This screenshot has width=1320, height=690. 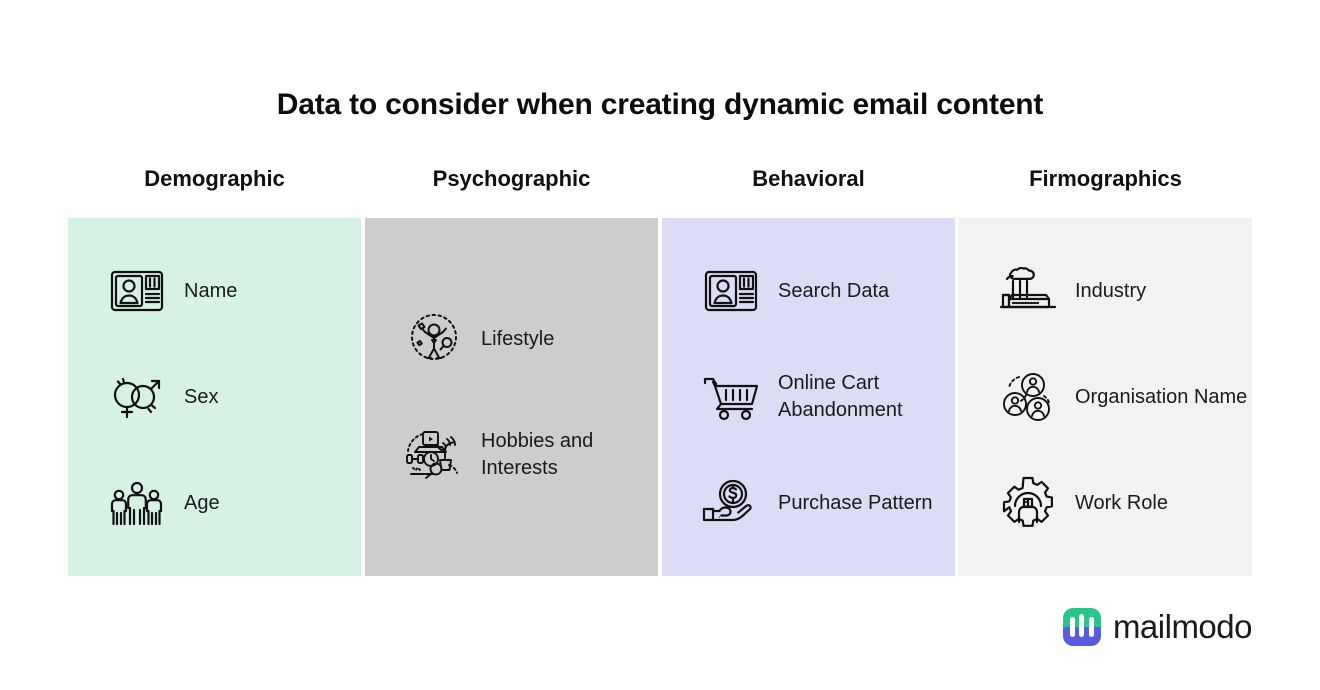 What do you see at coordinates (137, 397) in the screenshot?
I see `gender-symbols-icon` at bounding box center [137, 397].